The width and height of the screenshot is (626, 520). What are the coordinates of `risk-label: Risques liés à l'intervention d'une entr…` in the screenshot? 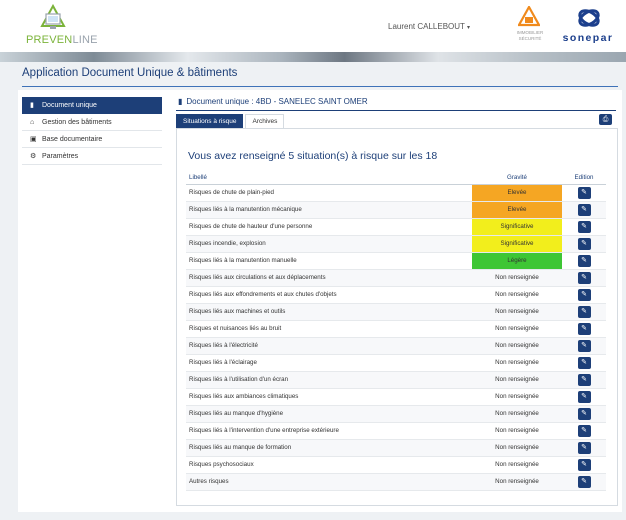 It's located at (329, 431).